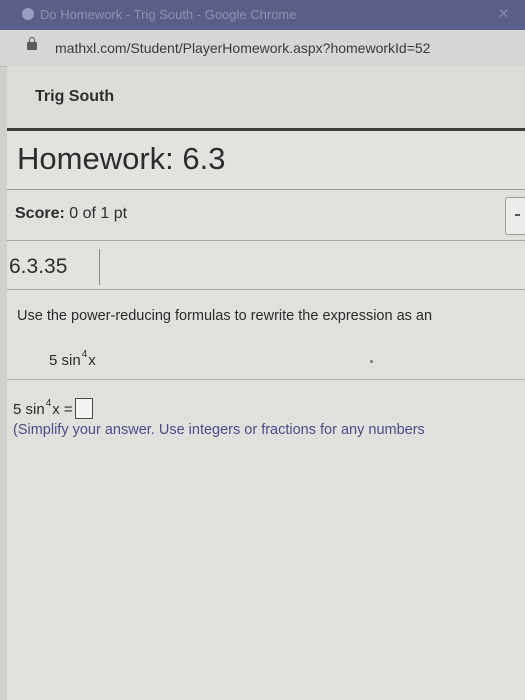 This screenshot has height=700, width=525. I want to click on score-text: Score: 0 of 1 pt, so click(71, 214).